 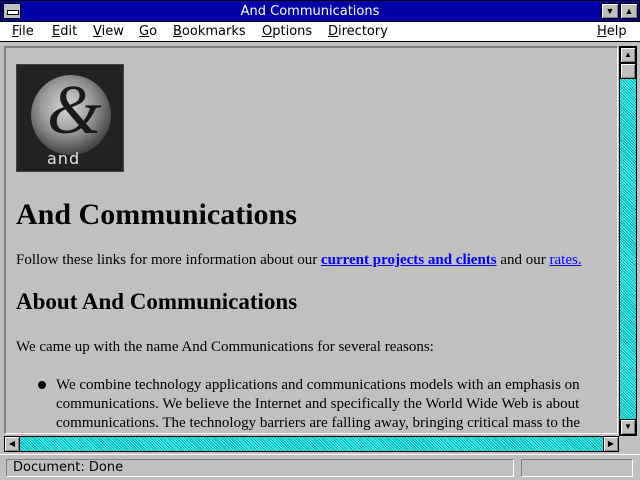 I want to click on menu-go: Go, so click(x=148, y=31).